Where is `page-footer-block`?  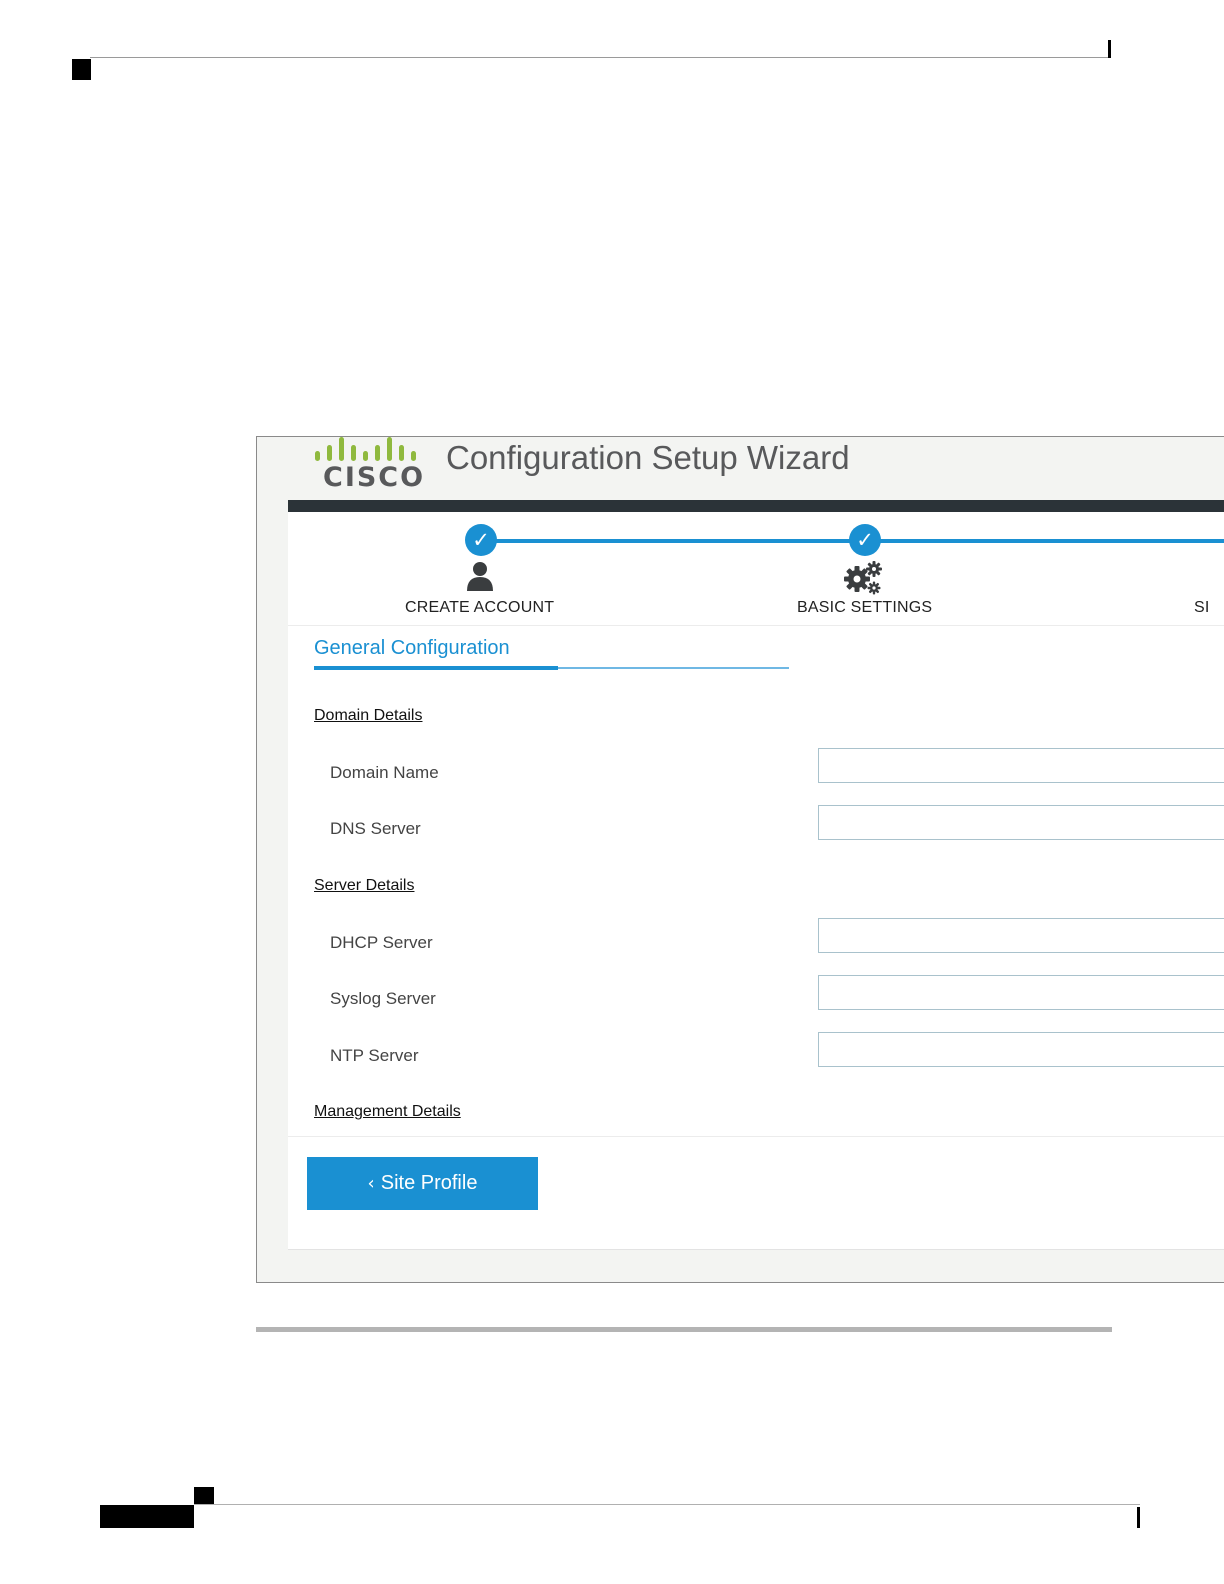 page-footer-block is located at coordinates (147, 1516).